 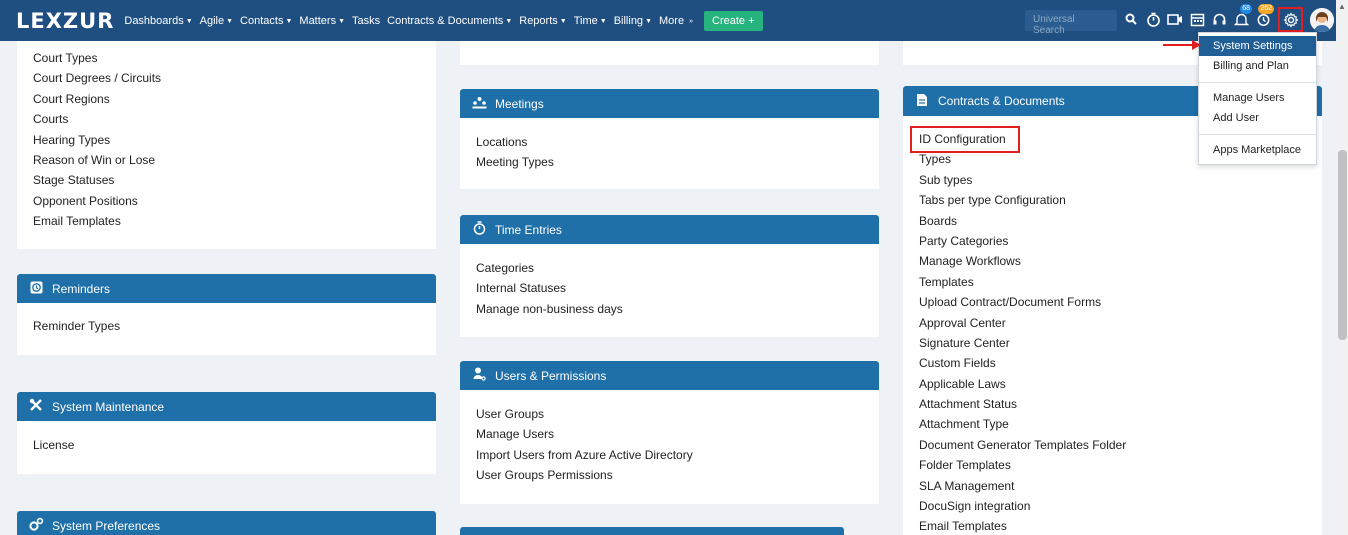 What do you see at coordinates (65, 21) in the screenshot?
I see `app-logo: LEXZUR` at bounding box center [65, 21].